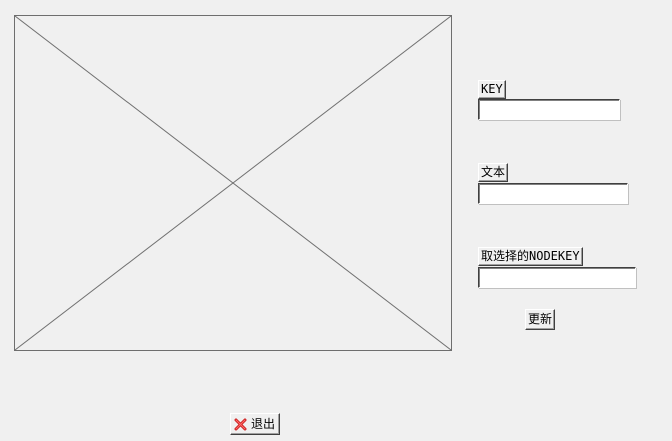 This screenshot has width=672, height=441. I want to click on close-icon, so click(240, 424).